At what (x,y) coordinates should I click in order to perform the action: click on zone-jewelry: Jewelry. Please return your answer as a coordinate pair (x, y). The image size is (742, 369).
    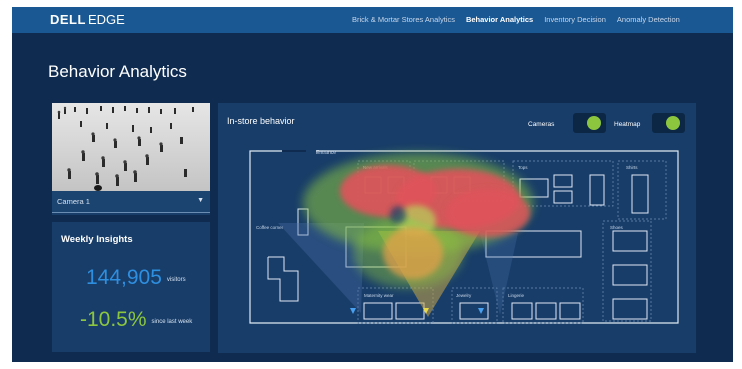
    Looking at the image, I should click on (464, 295).